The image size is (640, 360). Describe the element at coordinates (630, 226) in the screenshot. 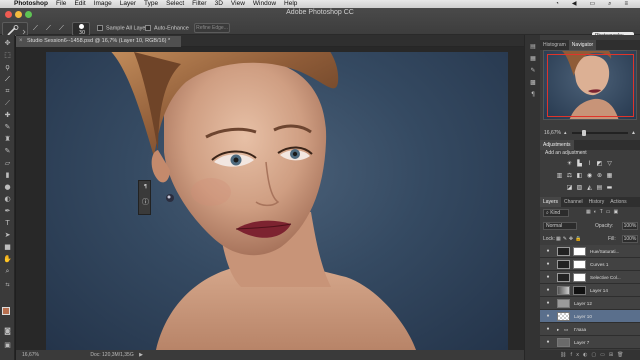

I see `opacity-field: 100%` at that location.